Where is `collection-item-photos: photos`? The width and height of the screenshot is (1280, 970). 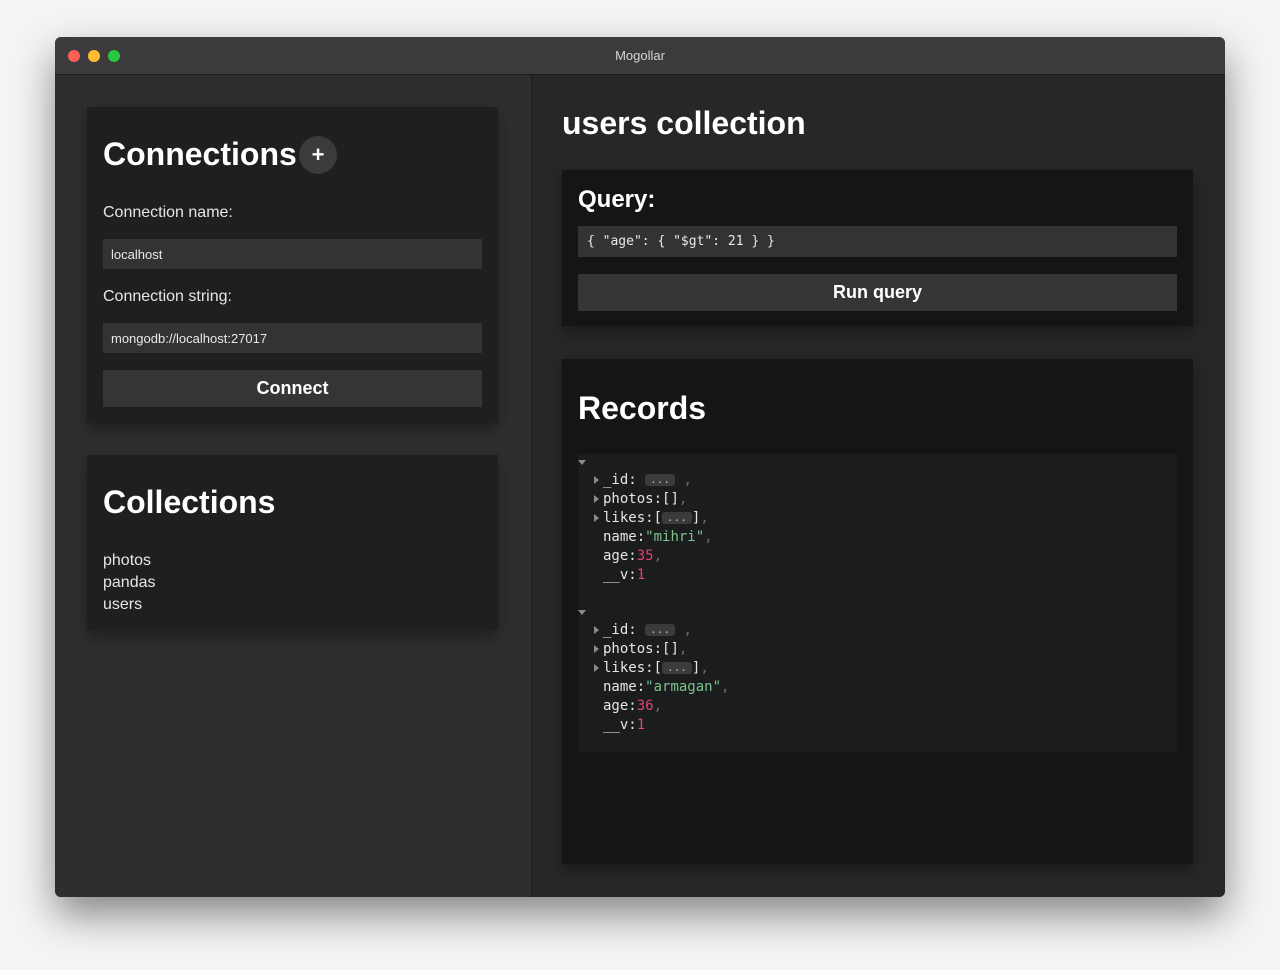 collection-item-photos: photos is located at coordinates (127, 561).